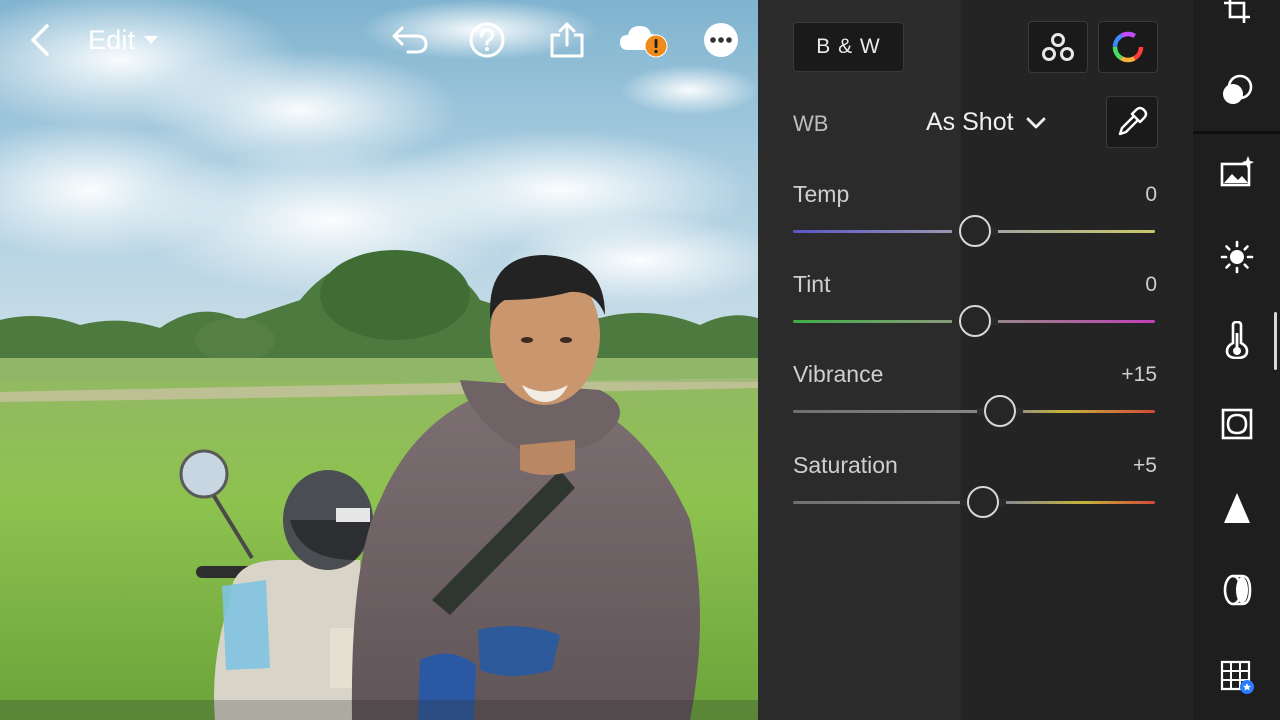 The image size is (1280, 720). Describe the element at coordinates (811, 123) in the screenshot. I see `white-balance-label: WB` at that location.